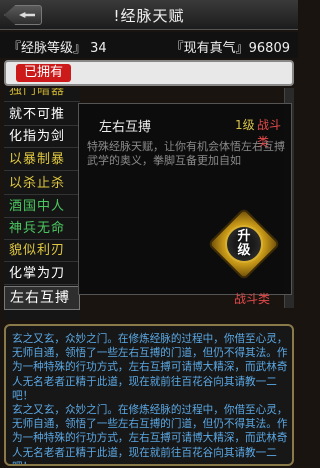 Image resolution: width=320 pixels, height=468 pixels. What do you see at coordinates (44, 73) in the screenshot?
I see `tab-owned: 已拥有` at bounding box center [44, 73].